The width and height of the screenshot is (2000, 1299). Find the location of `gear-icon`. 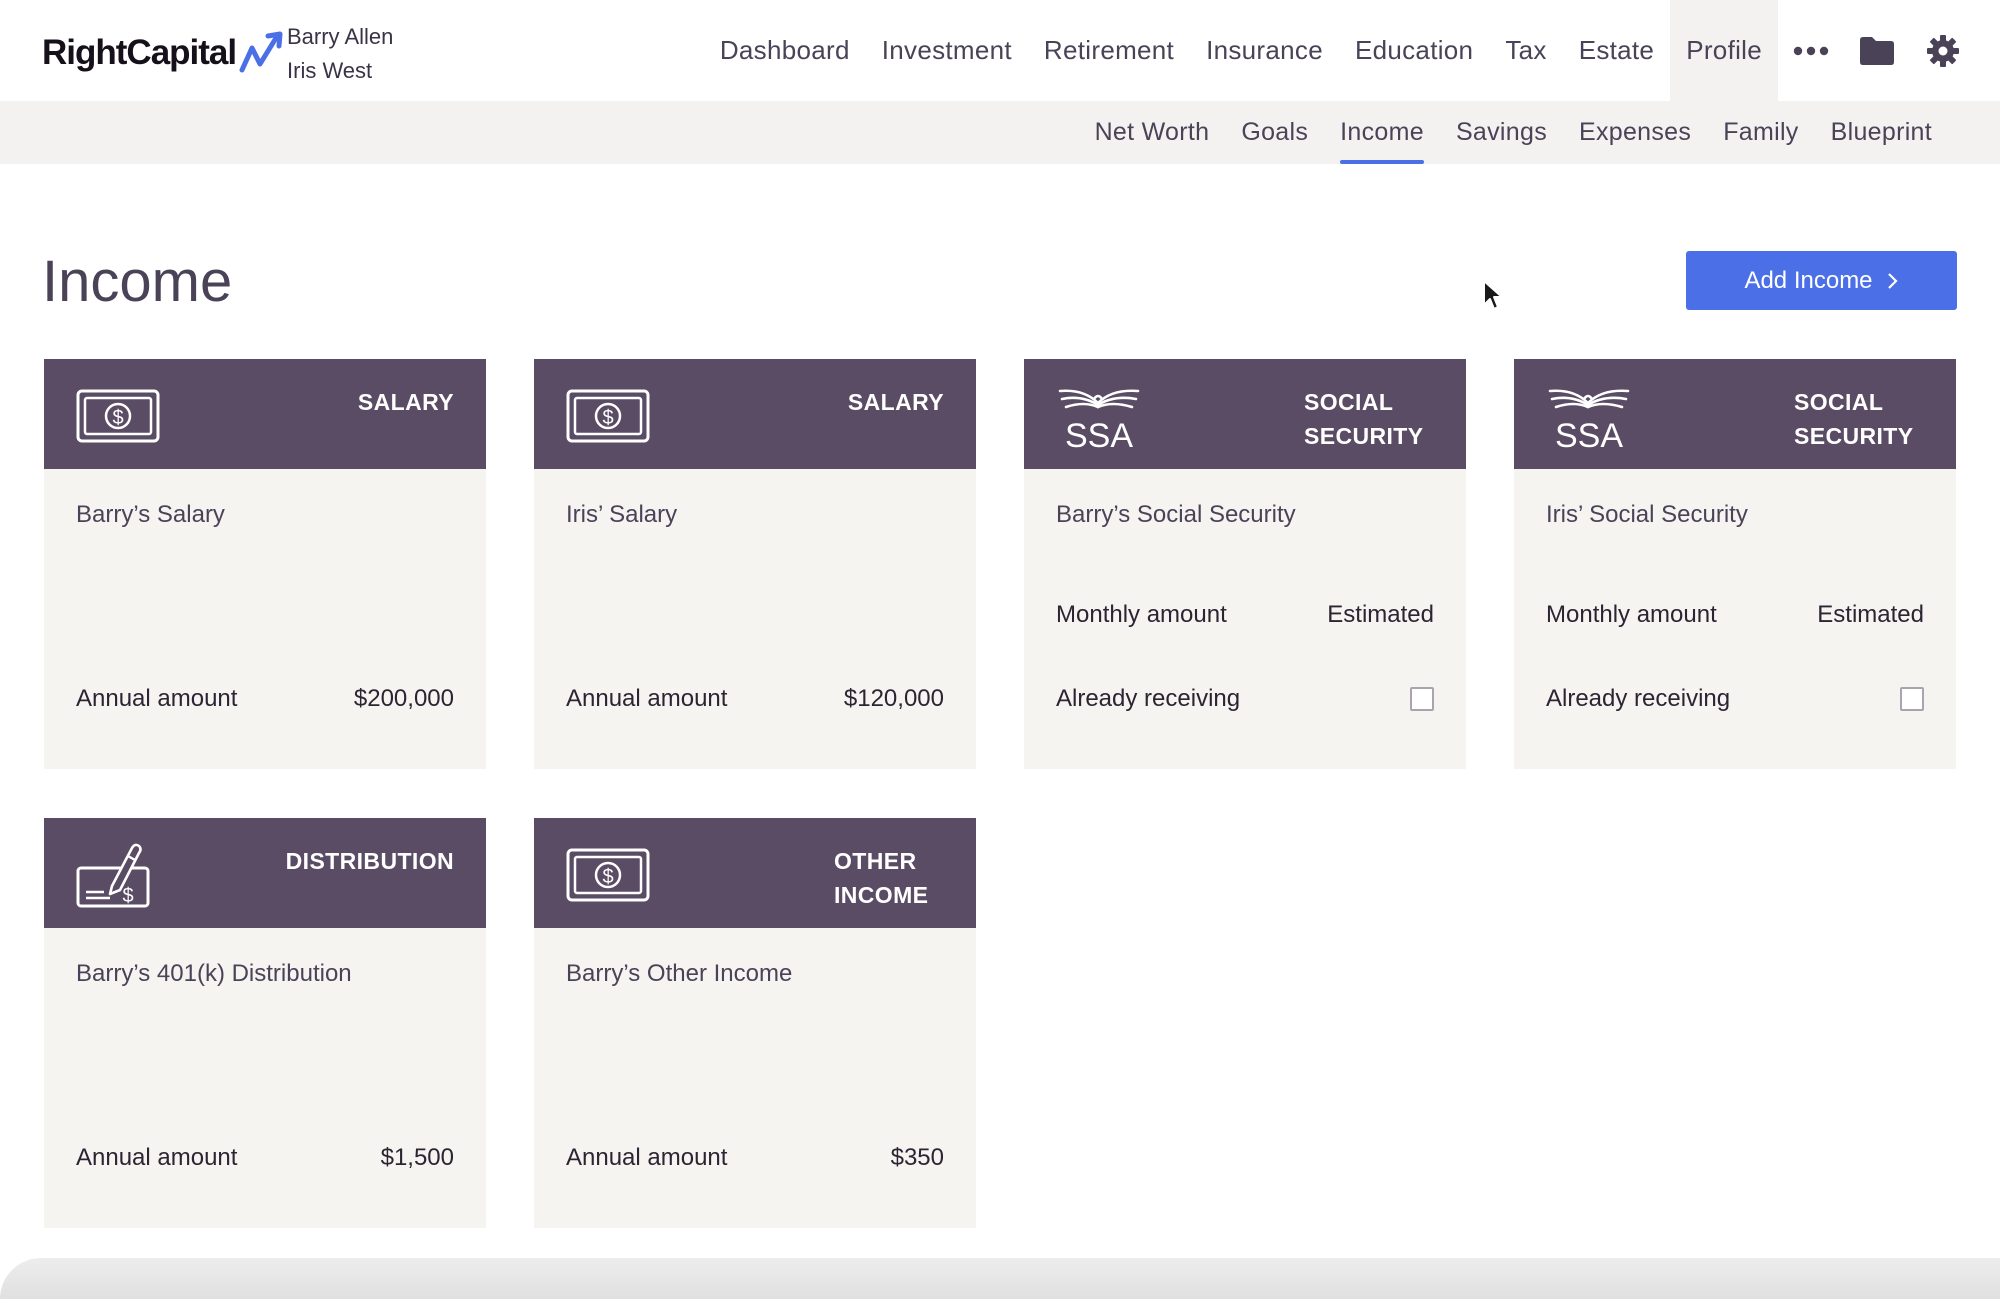

gear-icon is located at coordinates (1943, 50).